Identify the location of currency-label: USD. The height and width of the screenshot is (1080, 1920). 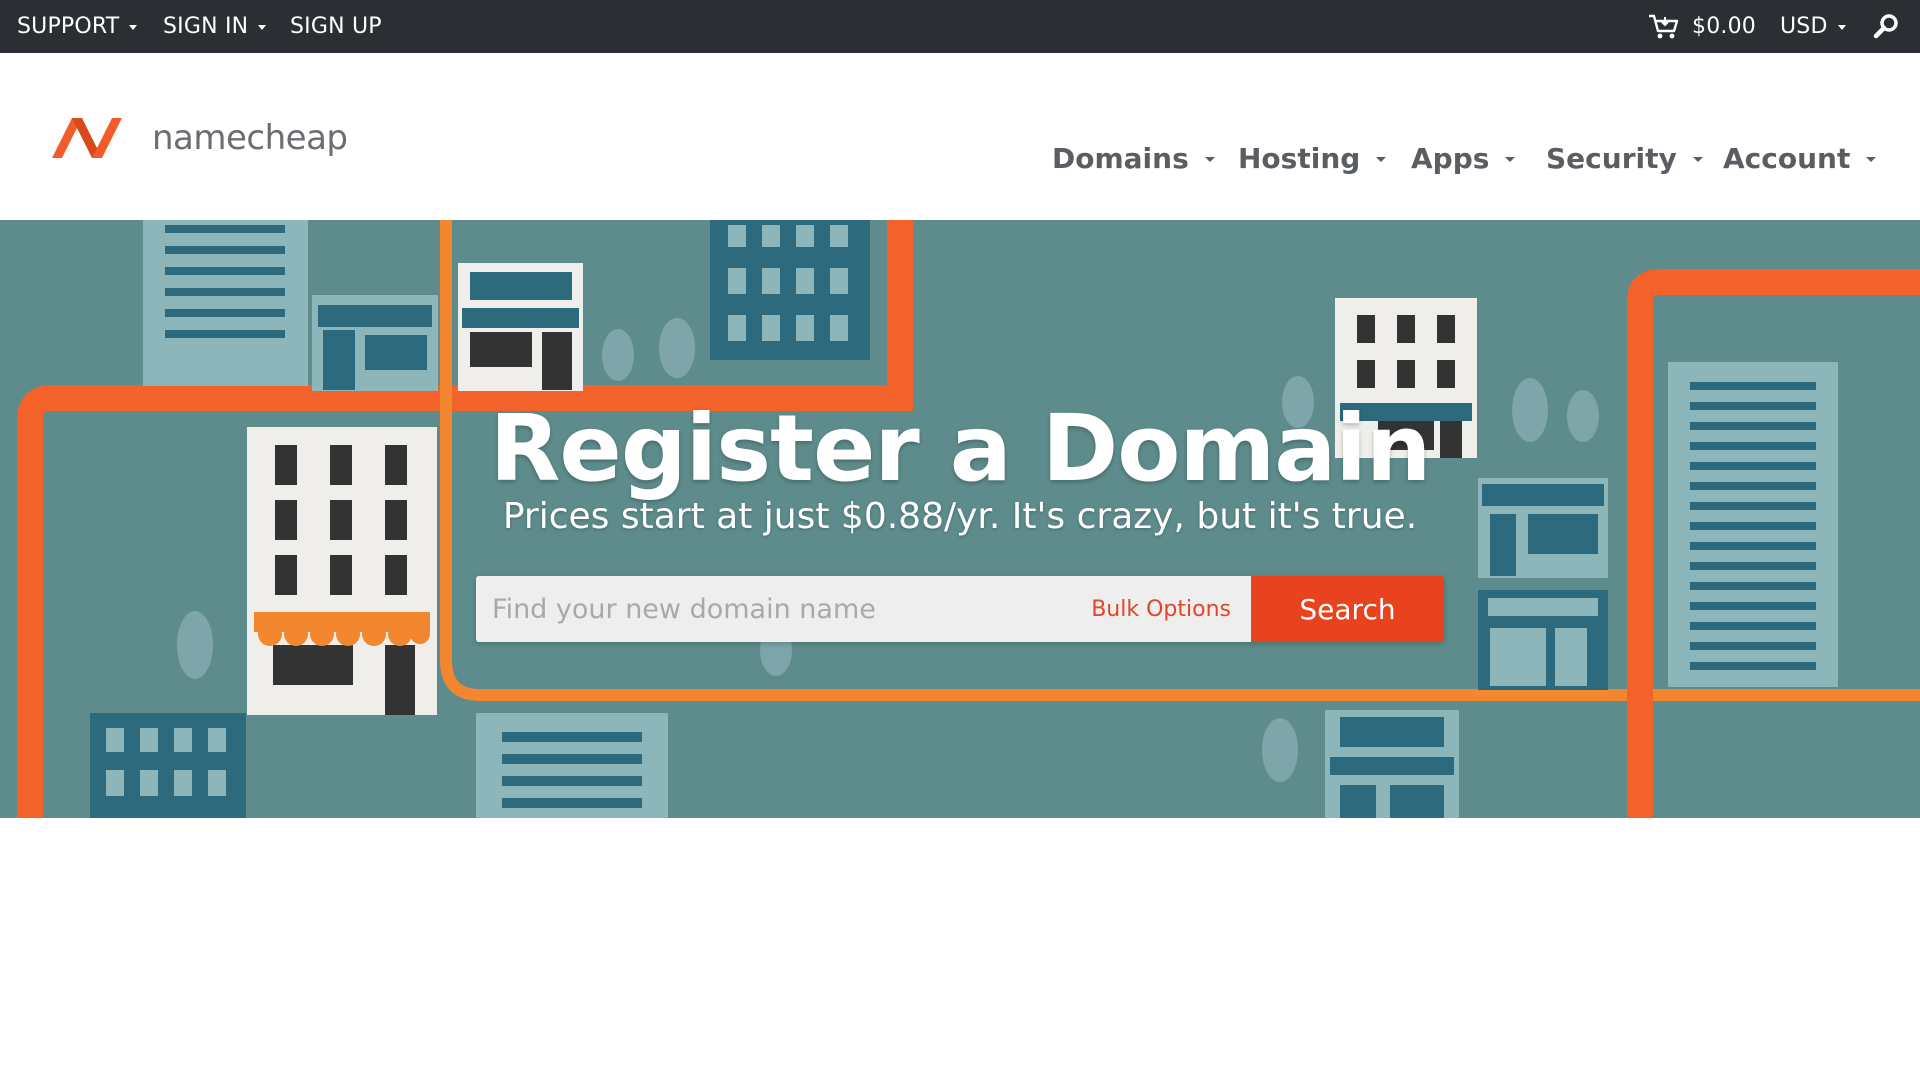
(1804, 26).